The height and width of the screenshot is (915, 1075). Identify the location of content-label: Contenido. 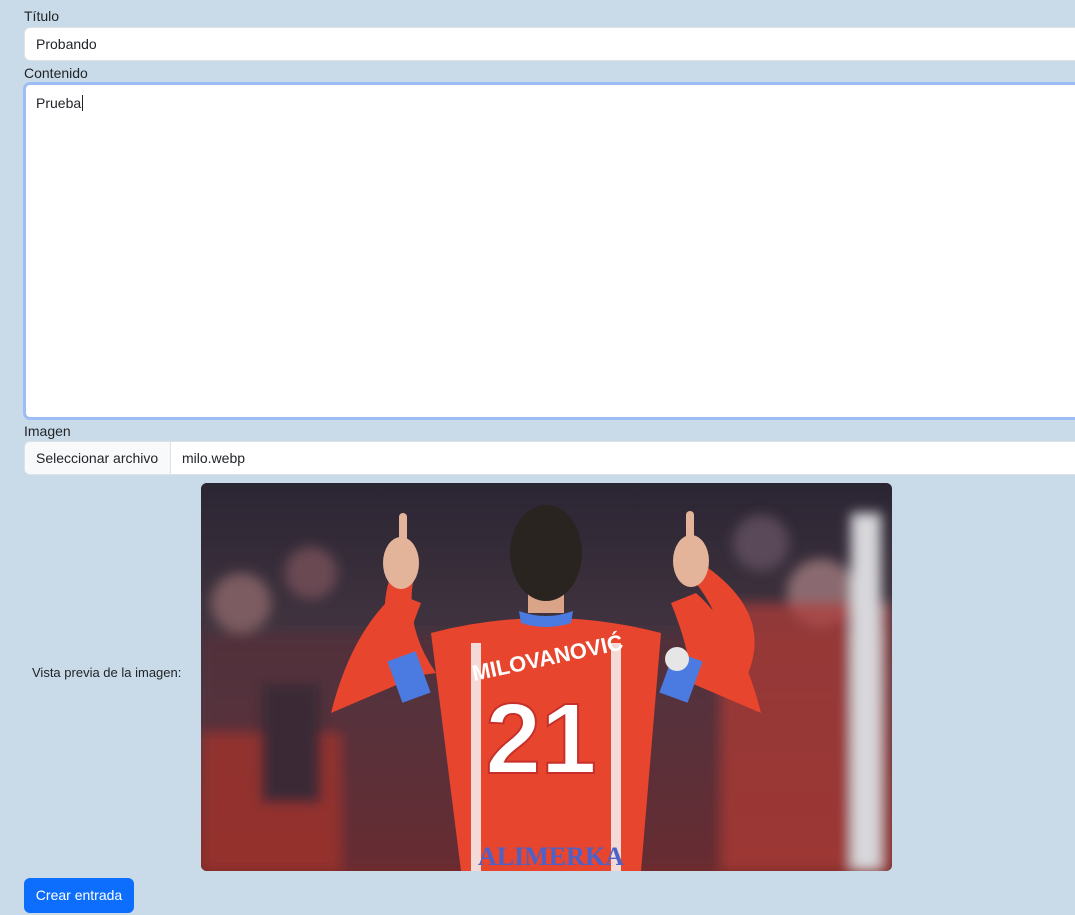
(56, 73).